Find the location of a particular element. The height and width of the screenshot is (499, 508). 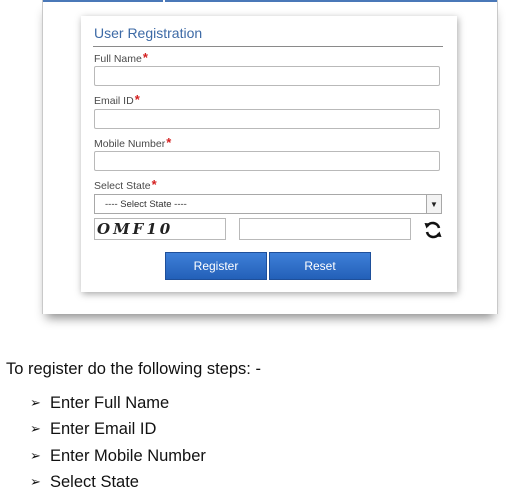

captcha-image: OMF10 is located at coordinates (160, 229).